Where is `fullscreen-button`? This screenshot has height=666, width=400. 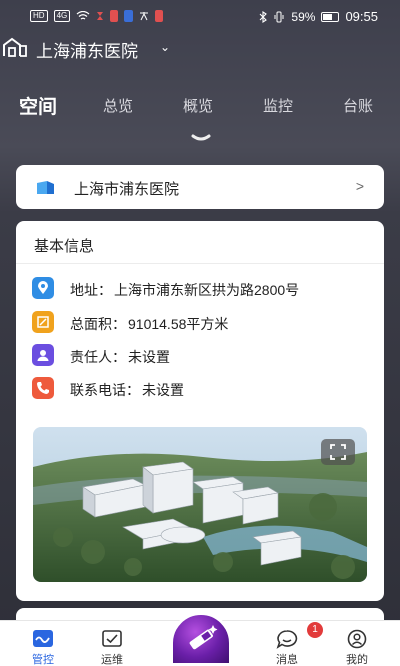 fullscreen-button is located at coordinates (338, 452).